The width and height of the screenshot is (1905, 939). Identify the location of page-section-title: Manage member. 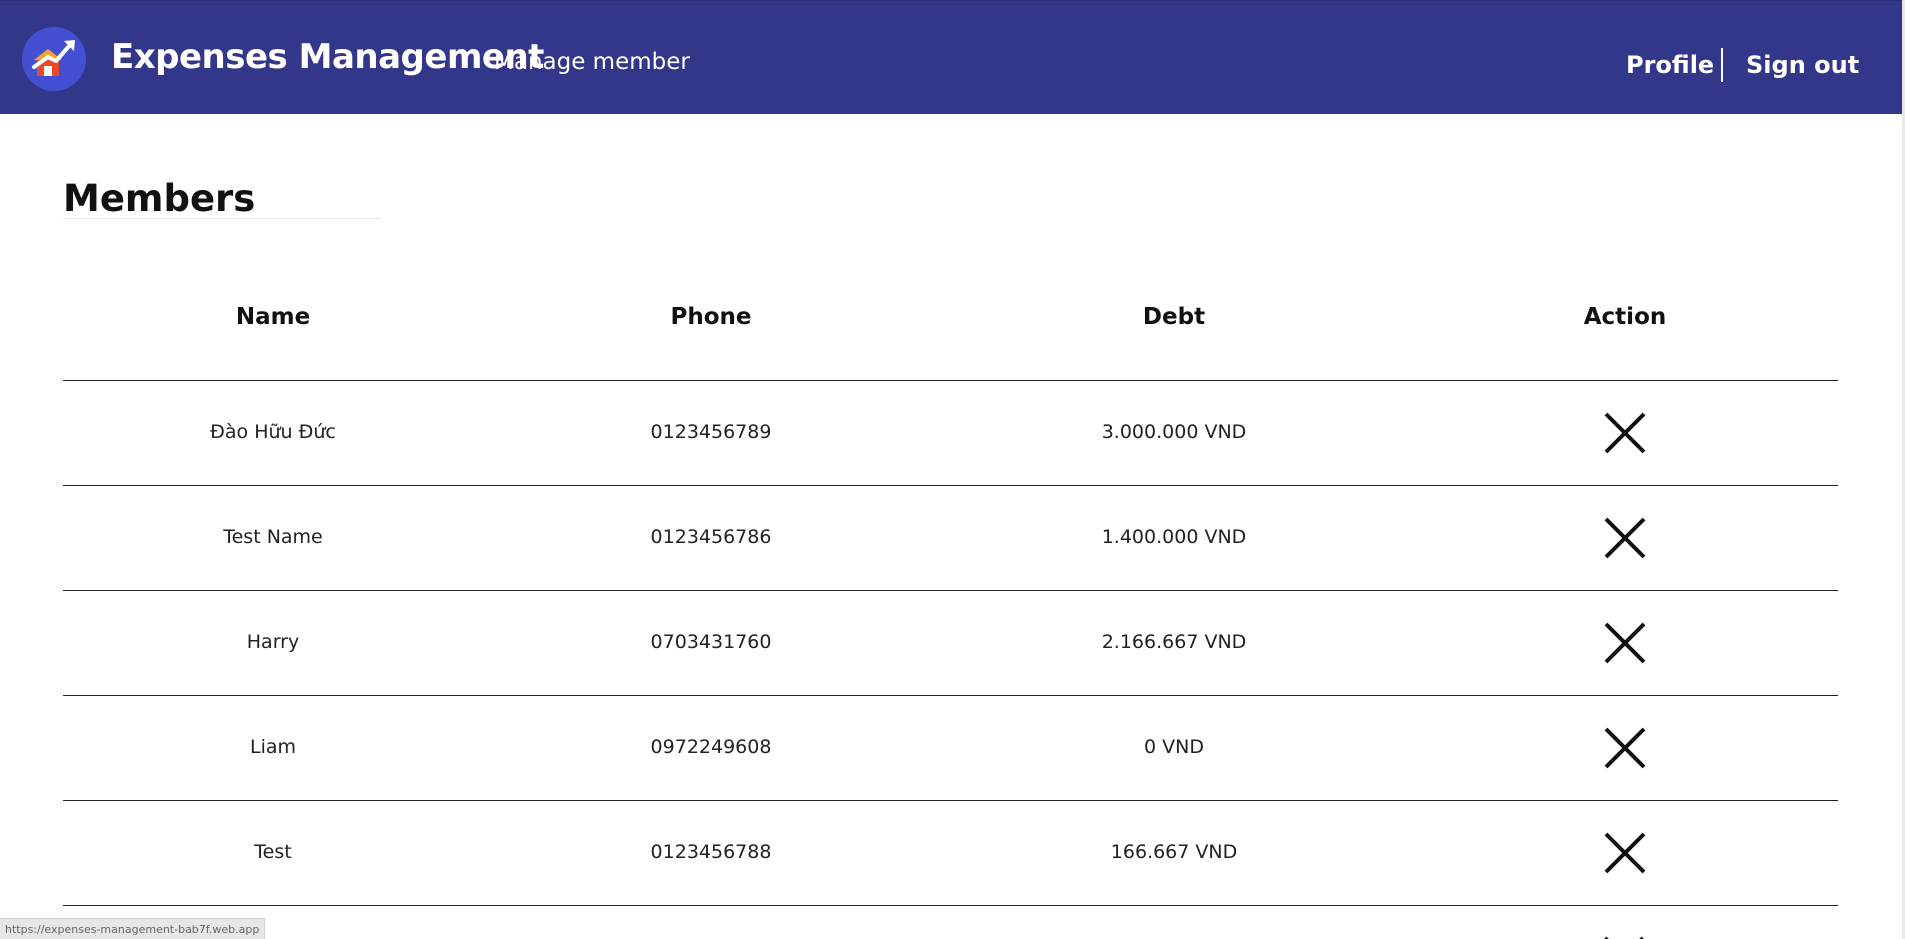
(592, 62).